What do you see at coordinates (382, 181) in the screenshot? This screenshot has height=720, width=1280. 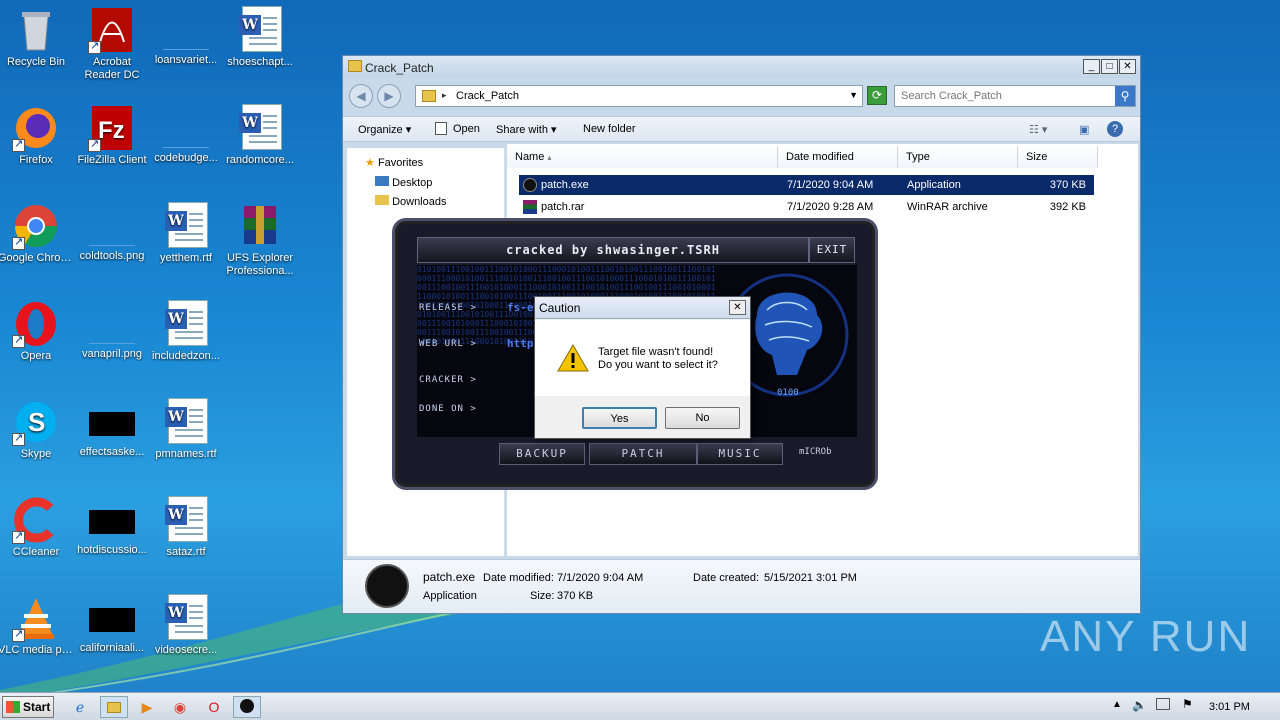 I see `desktop-icon` at bounding box center [382, 181].